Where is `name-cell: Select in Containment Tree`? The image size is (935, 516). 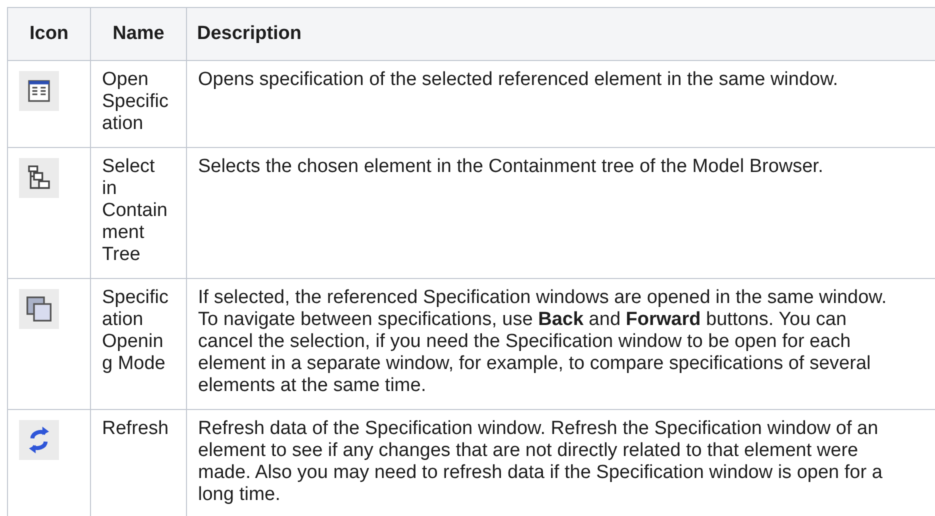
name-cell: Select in Containment Tree is located at coordinates (138, 213).